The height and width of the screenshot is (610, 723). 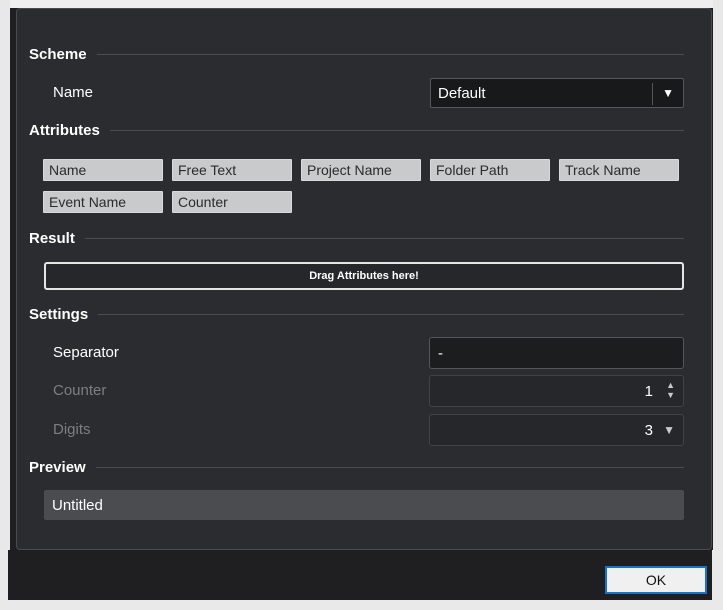 I want to click on result-section-header: Result, so click(x=356, y=238).